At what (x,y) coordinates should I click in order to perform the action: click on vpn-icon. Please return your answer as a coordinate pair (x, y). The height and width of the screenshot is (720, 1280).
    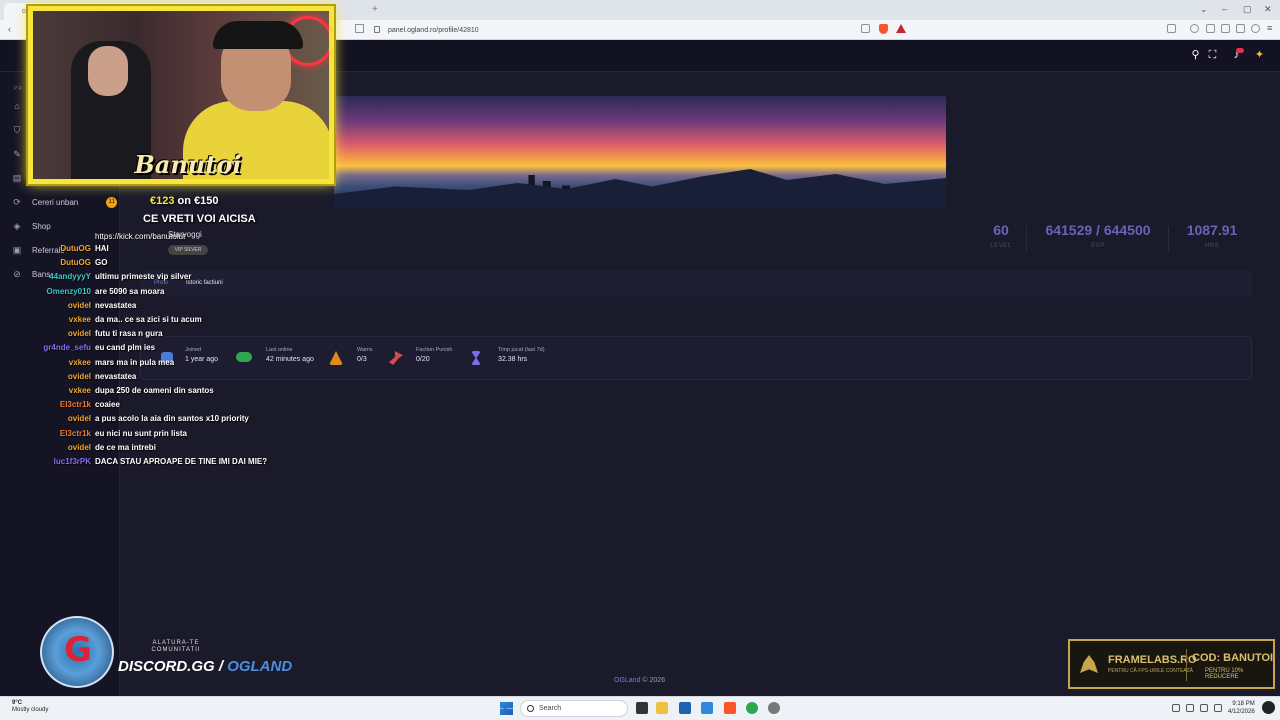
    Looking at the image, I should click on (1255, 28).